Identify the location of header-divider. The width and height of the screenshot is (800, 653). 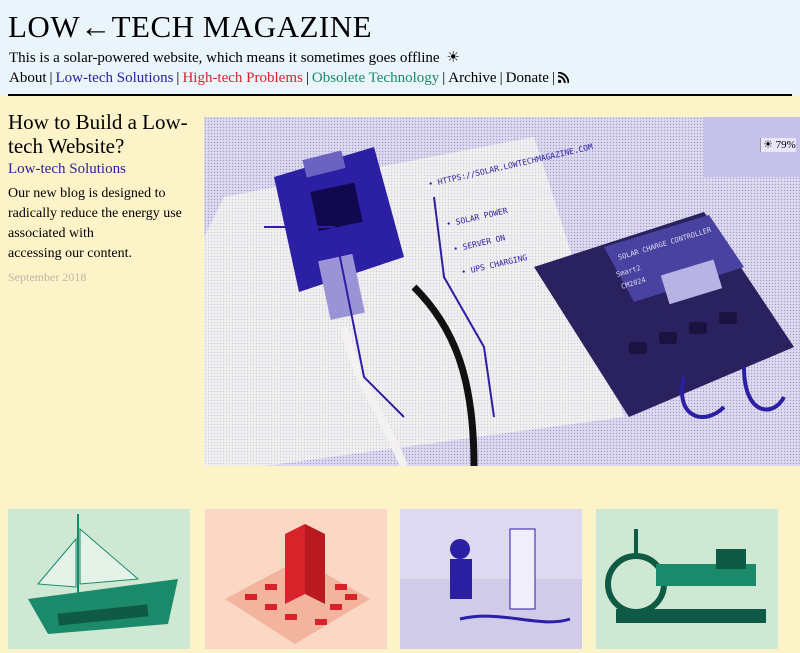
(400, 95).